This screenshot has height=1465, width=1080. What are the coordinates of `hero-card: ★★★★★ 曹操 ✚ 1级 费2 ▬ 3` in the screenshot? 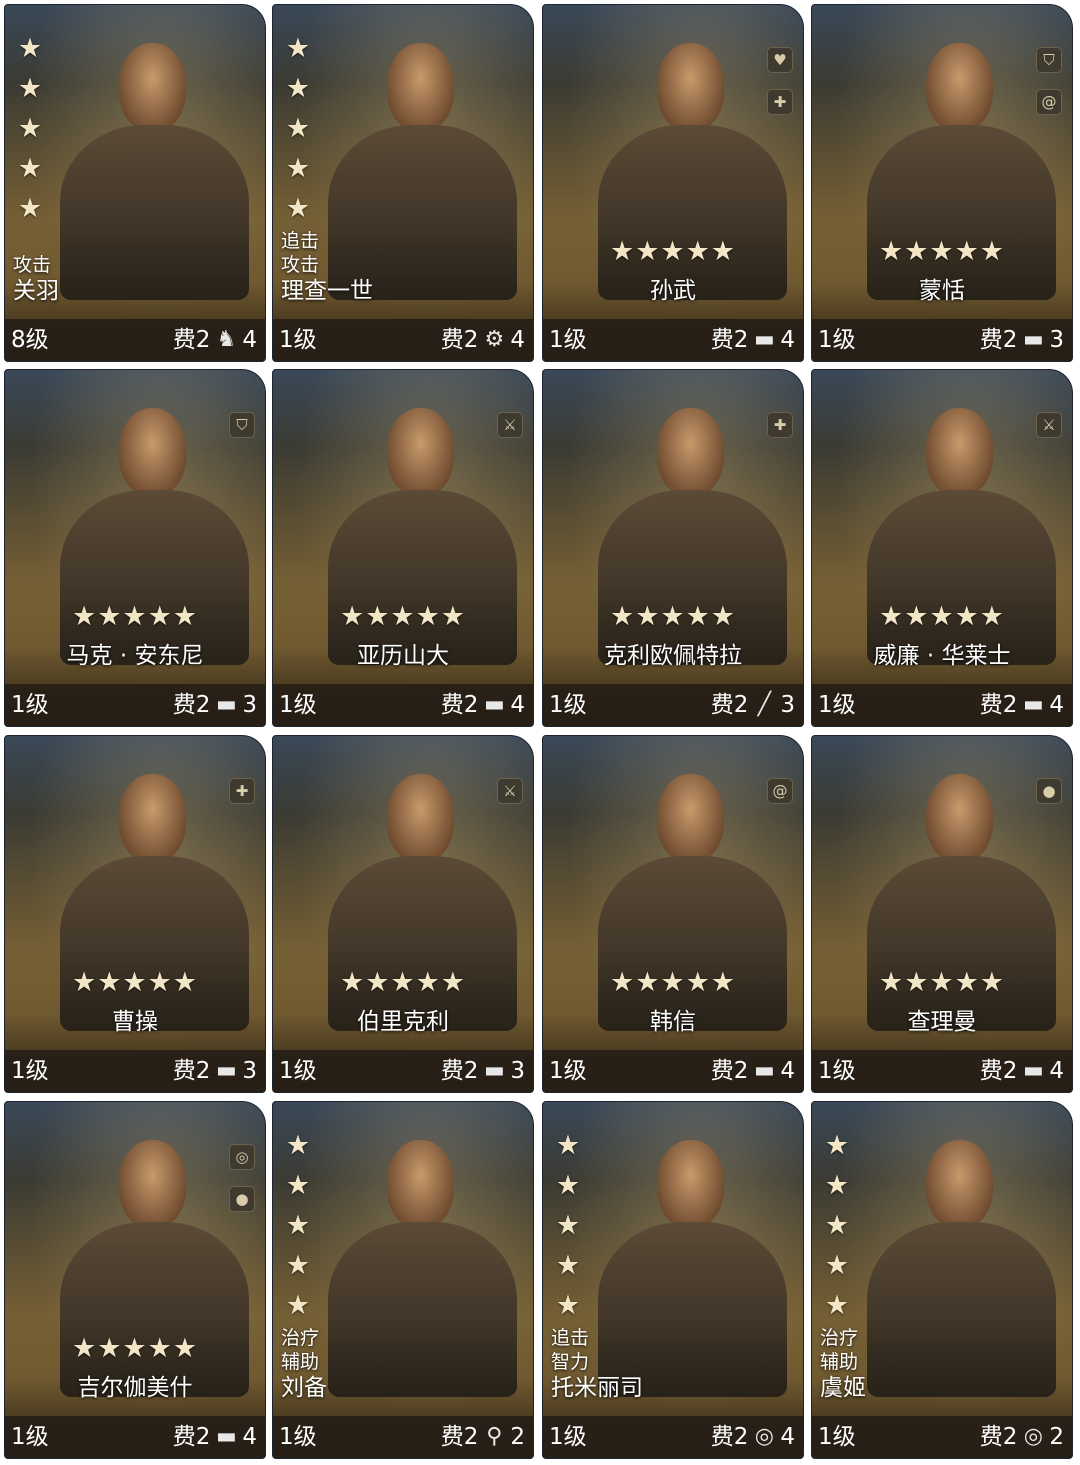 It's located at (135, 914).